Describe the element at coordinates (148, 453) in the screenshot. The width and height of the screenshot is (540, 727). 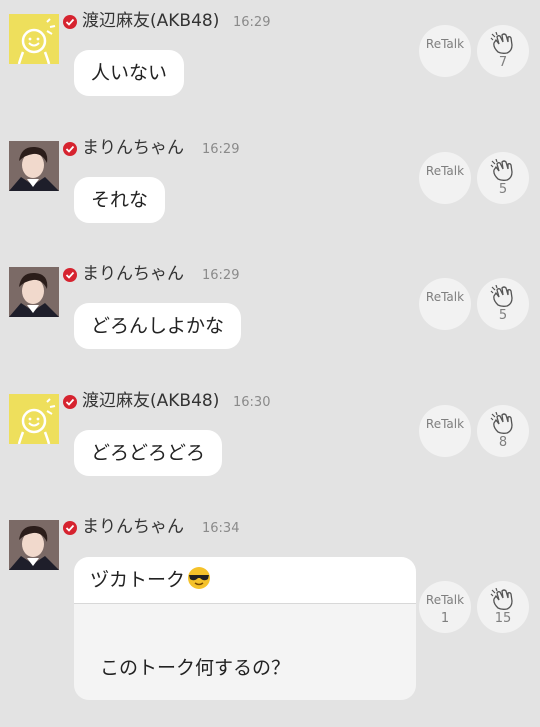
I see `message-bubble: どろどろどろ` at that location.